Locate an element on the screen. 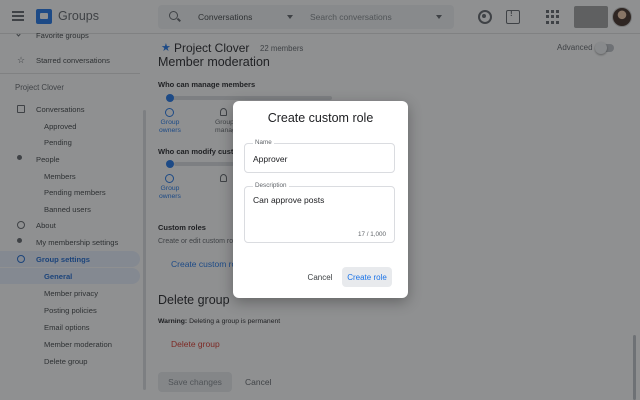 This screenshot has height=400, width=640. description-field-label: Description is located at coordinates (271, 185).